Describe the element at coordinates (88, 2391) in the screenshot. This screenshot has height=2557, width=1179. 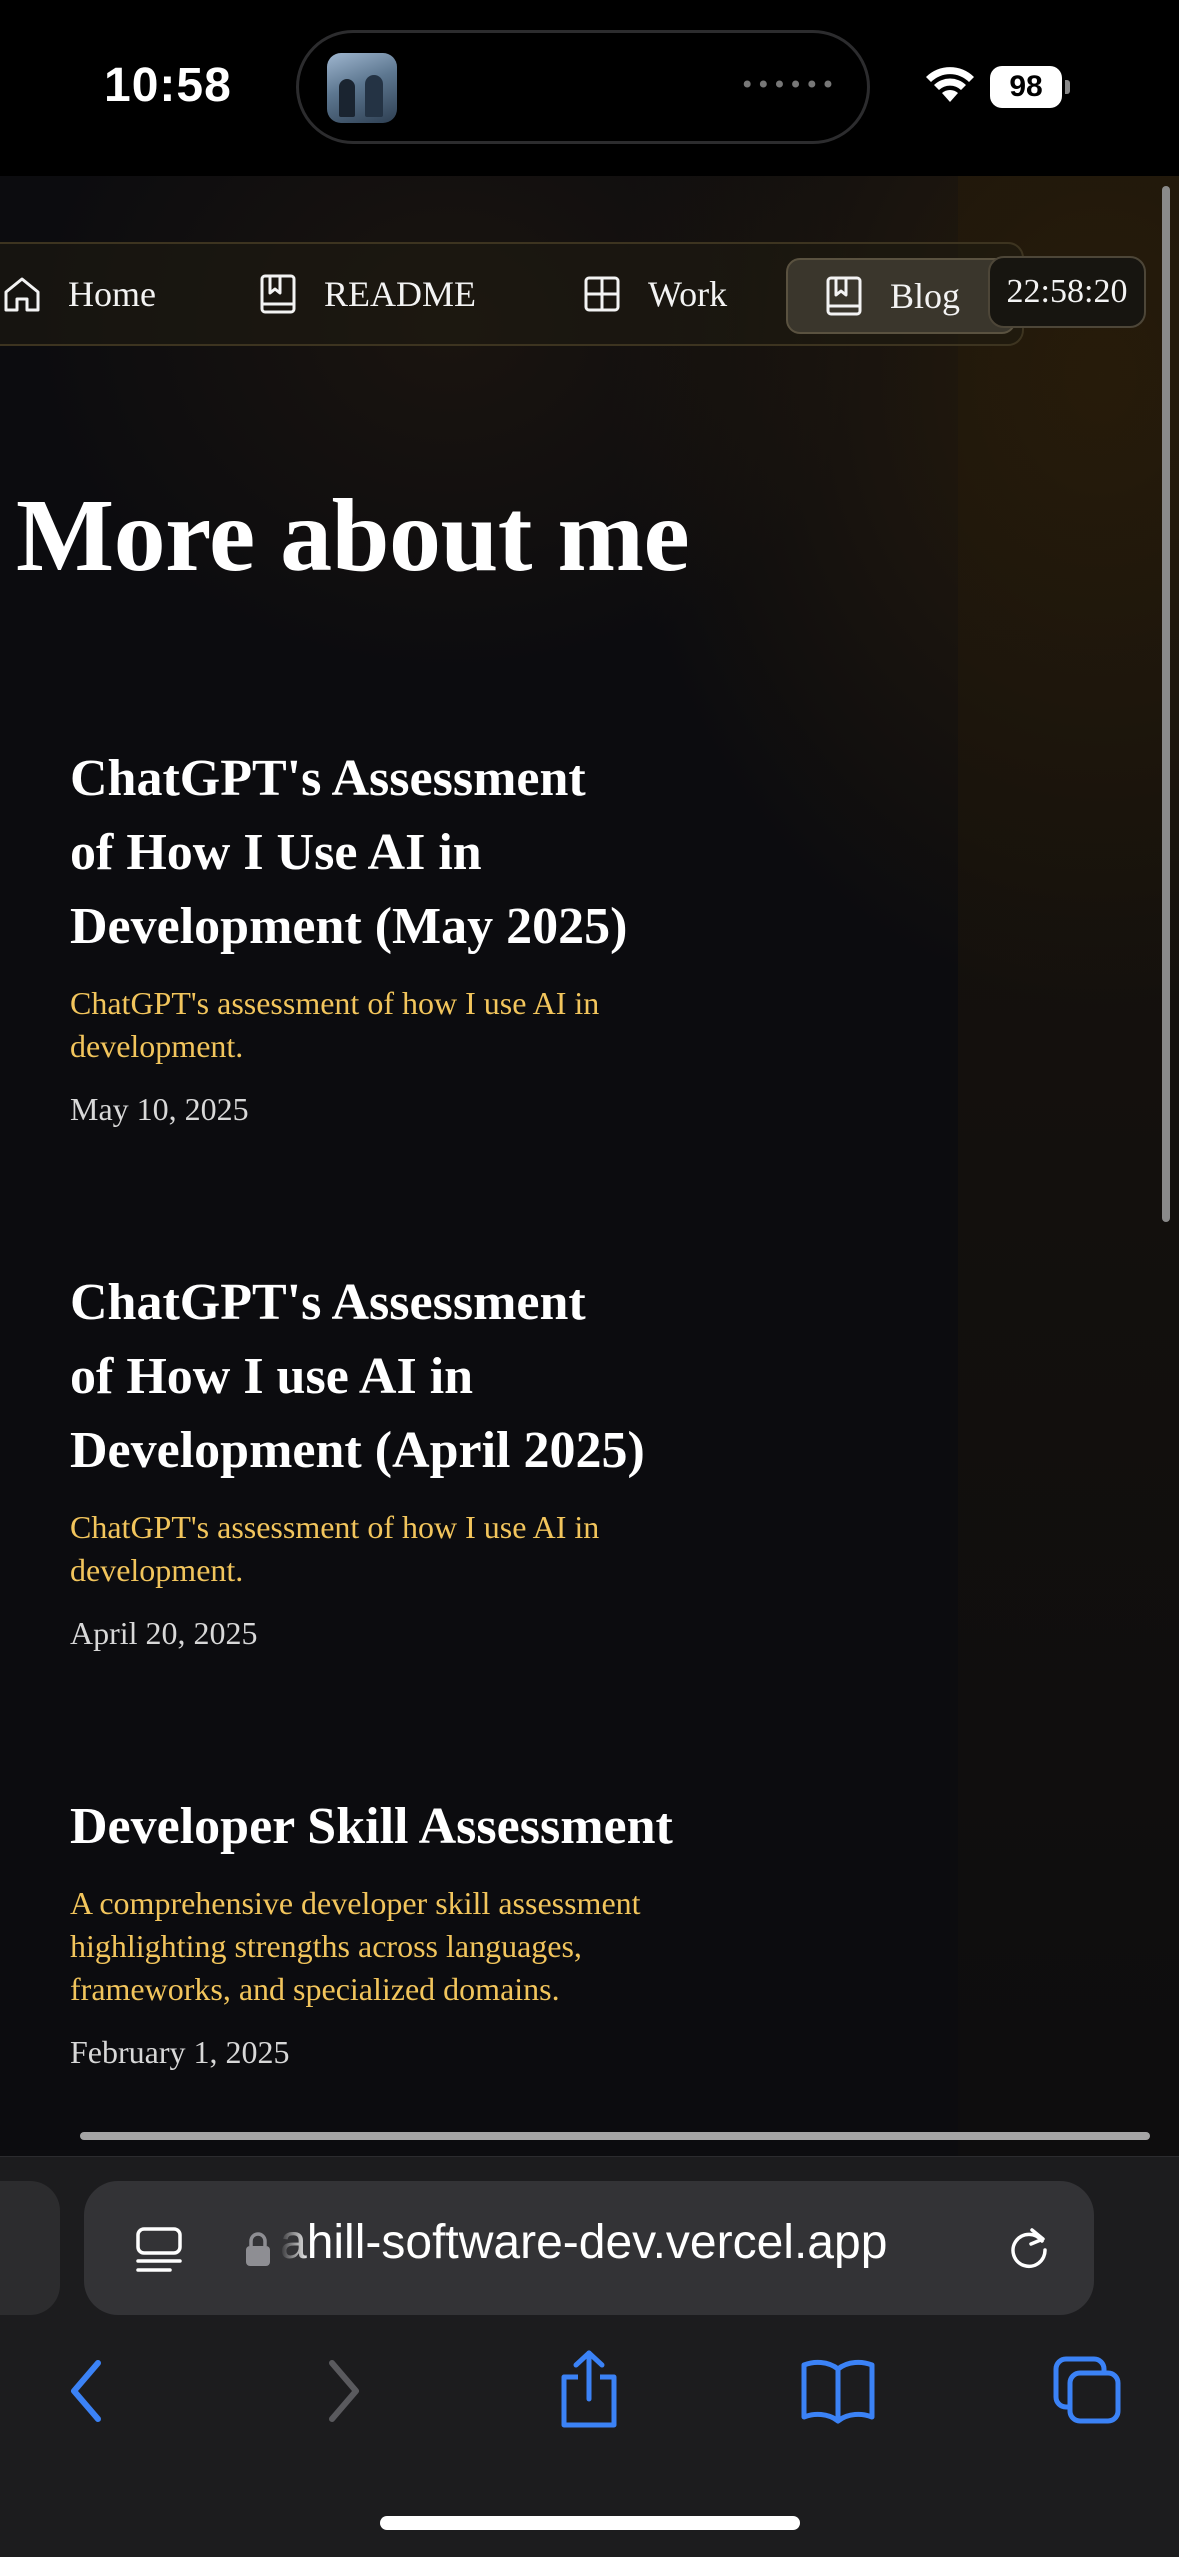
I see `back-icon` at that location.